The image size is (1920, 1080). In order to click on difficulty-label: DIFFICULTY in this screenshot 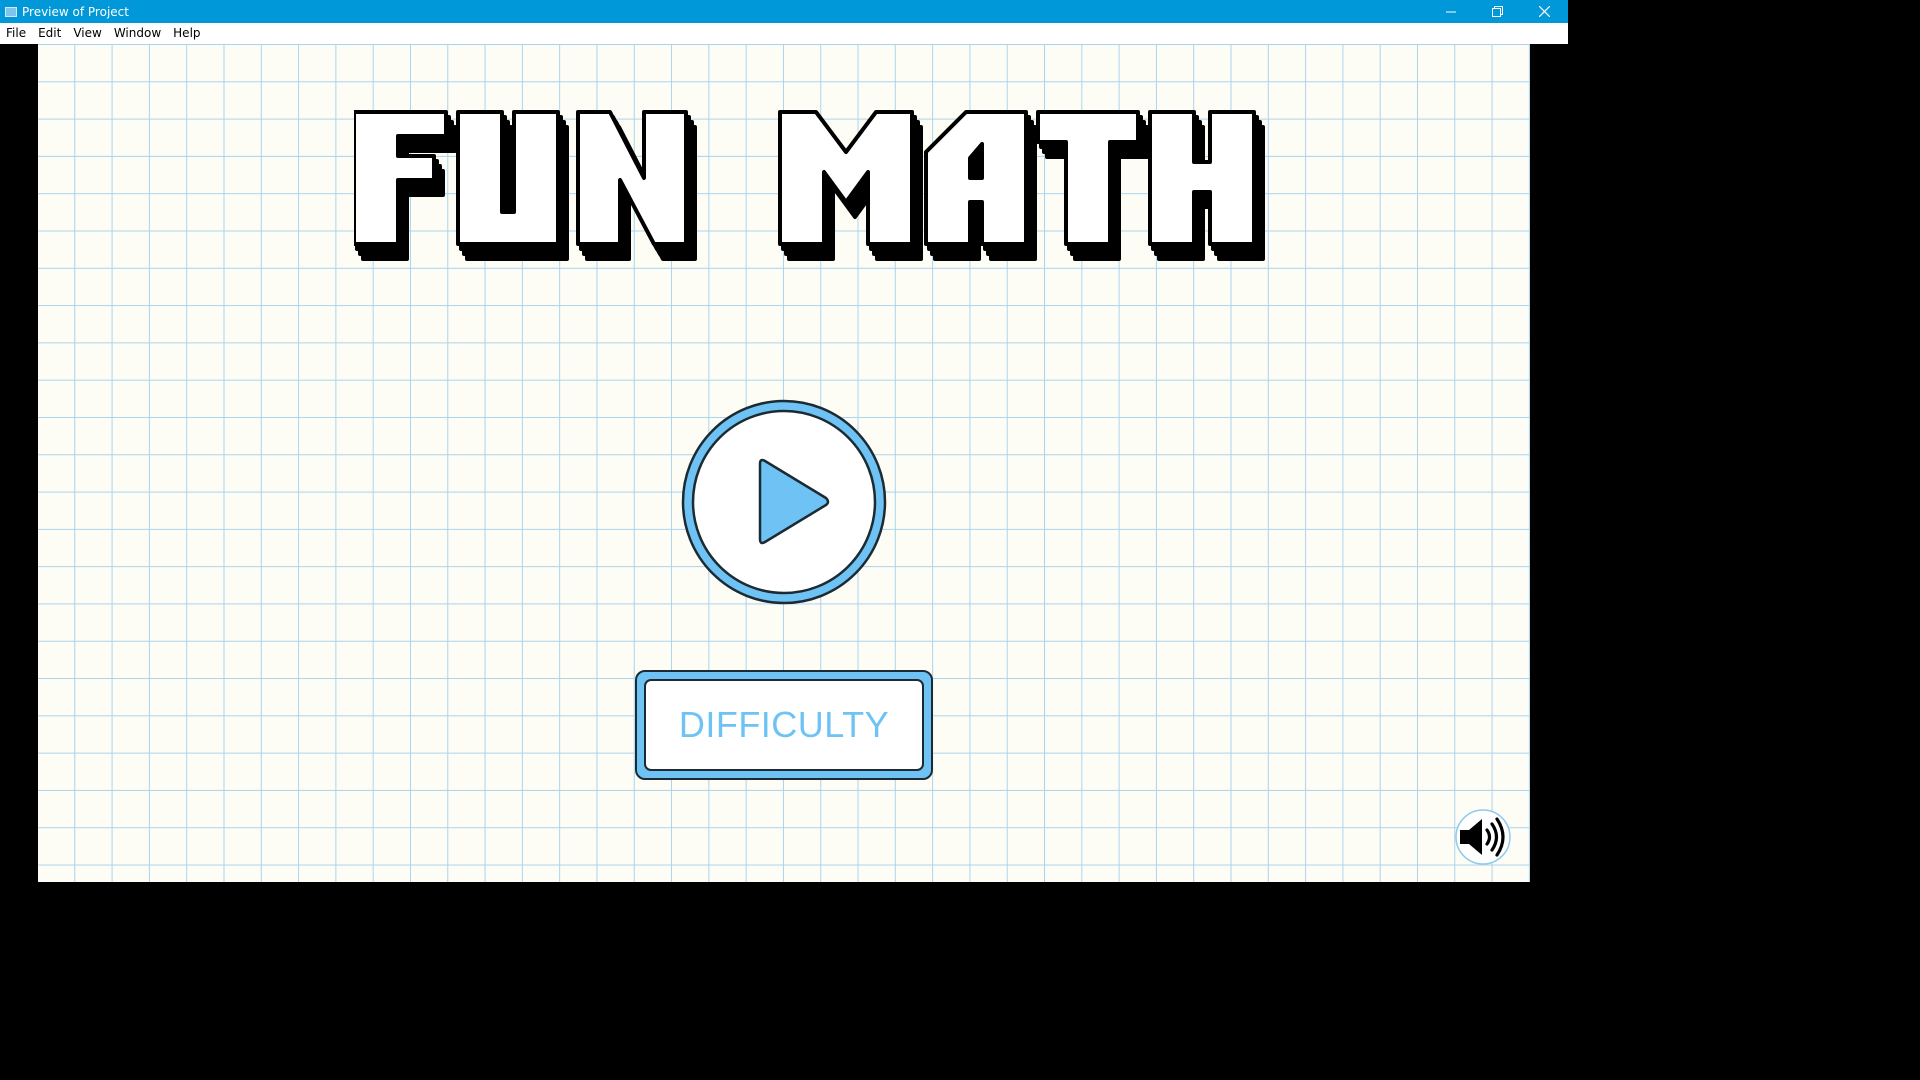, I will do `click(784, 724)`.